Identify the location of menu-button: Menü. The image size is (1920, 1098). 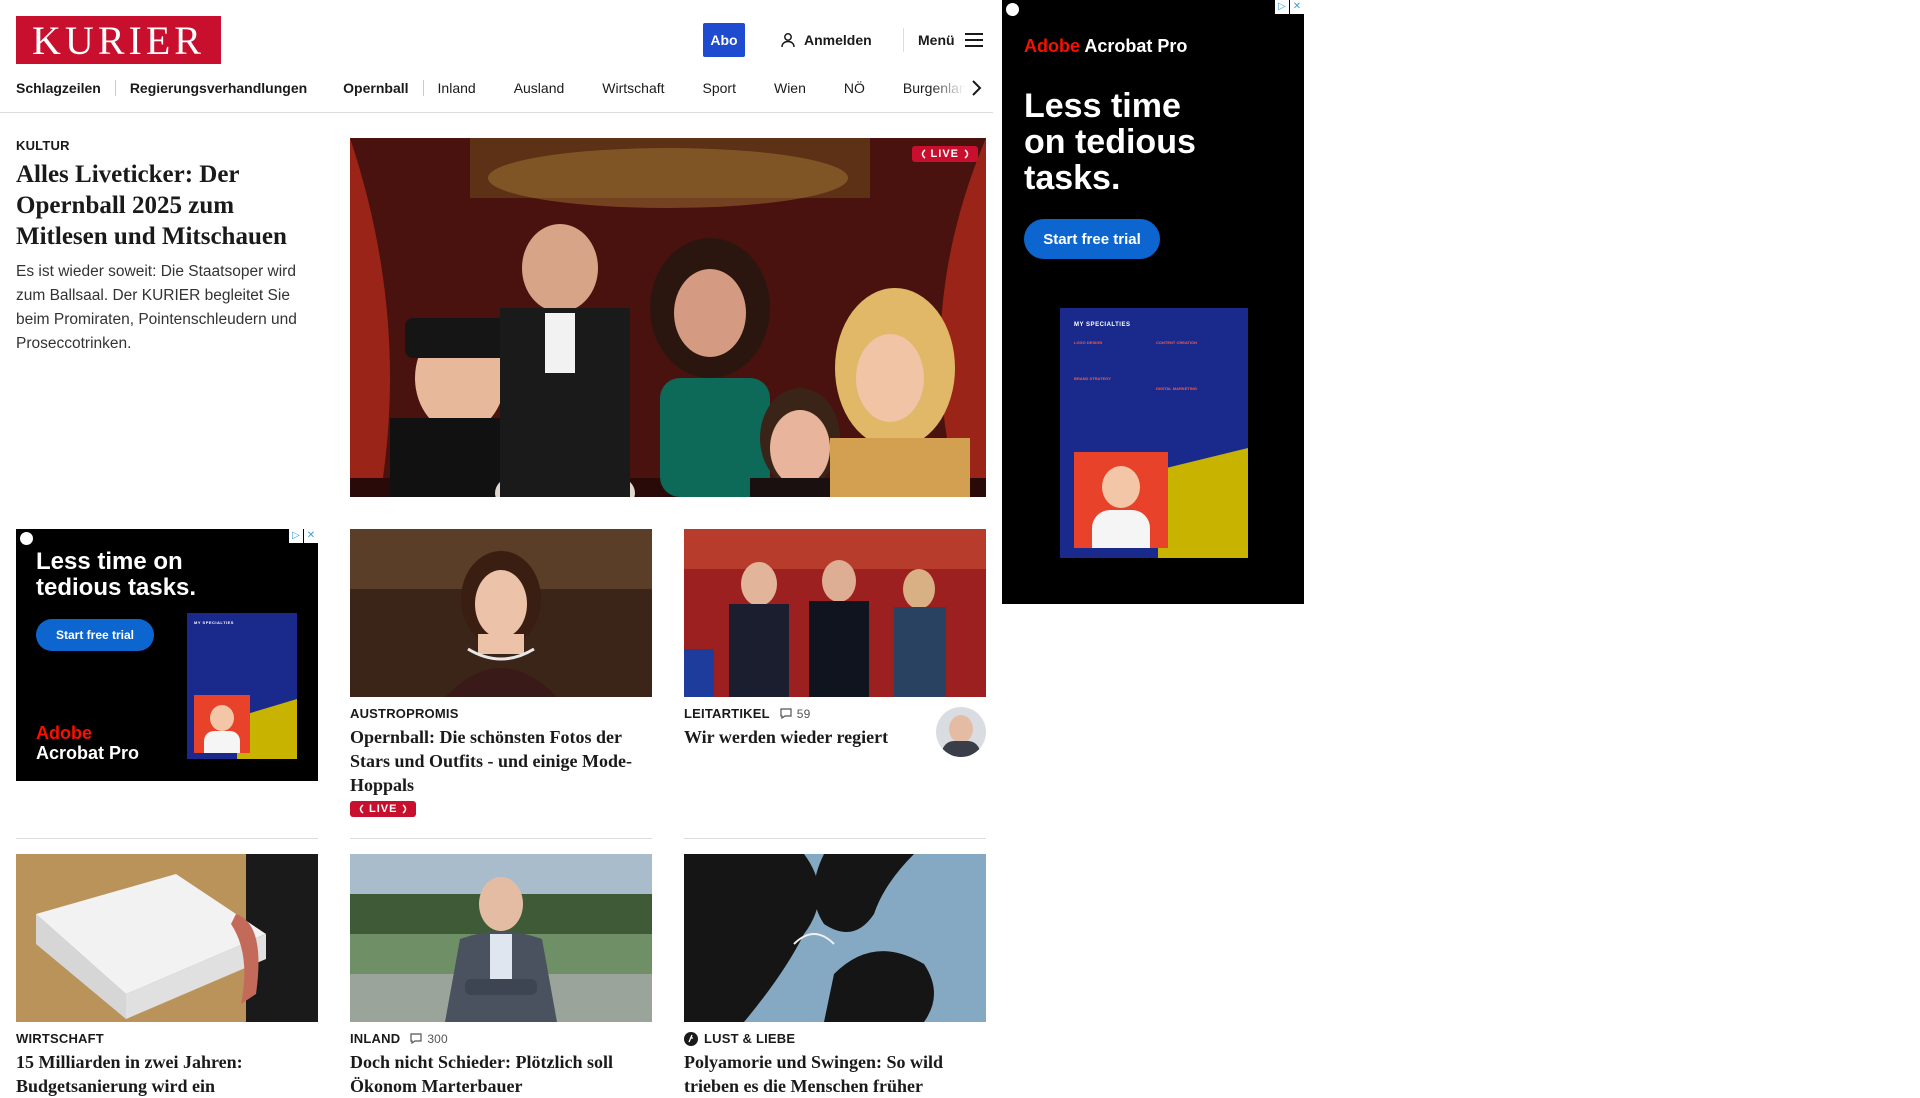
(950, 40).